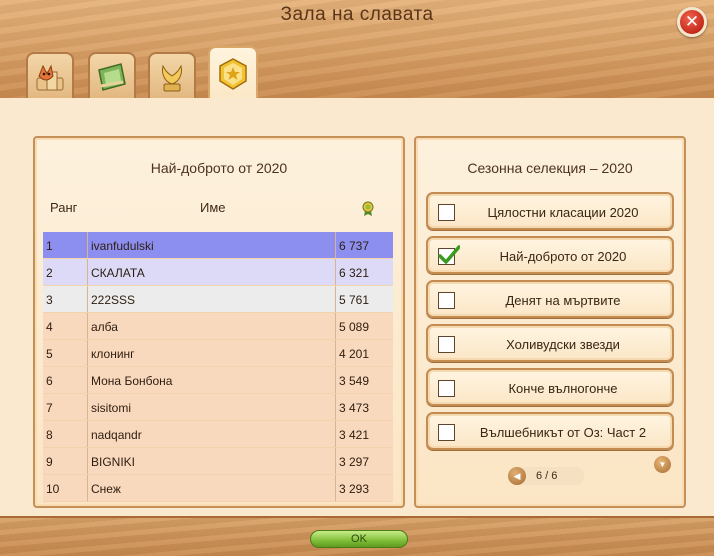  I want to click on season-pager: ◀ 6 / 6, so click(546, 476).